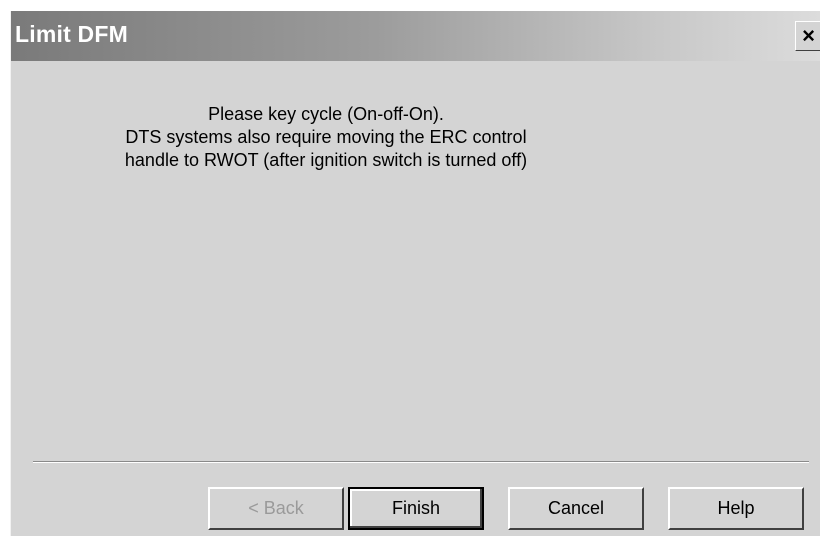 The image size is (820, 536). I want to click on window-title: Limit DFM, so click(71, 34).